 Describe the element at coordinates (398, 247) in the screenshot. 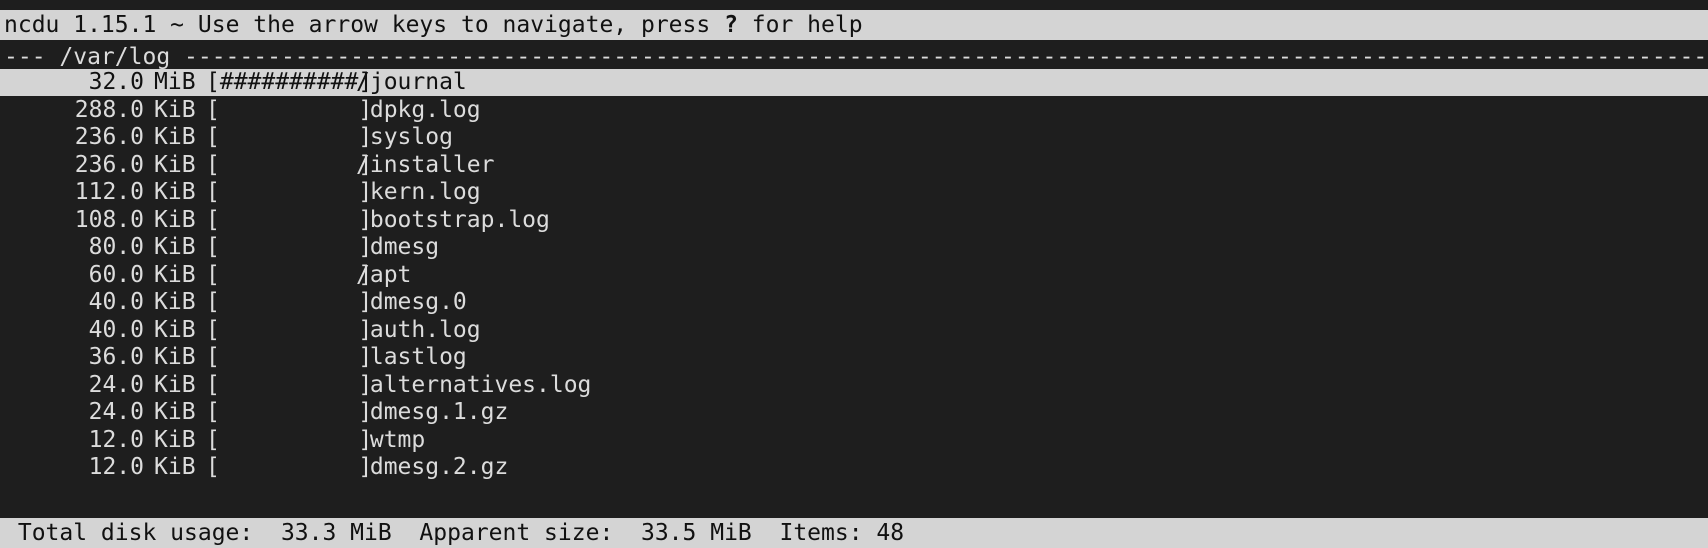

I see `item-name: dmesg` at that location.